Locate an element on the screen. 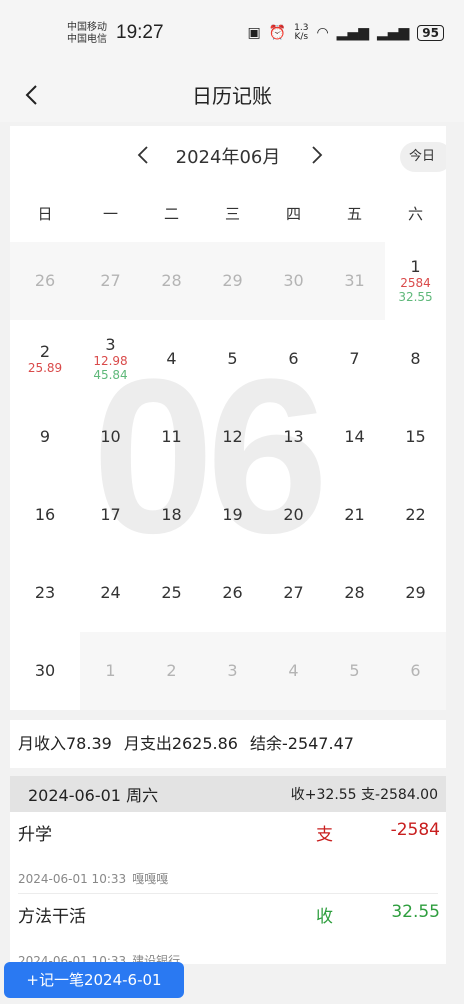  day-number: 31 is located at coordinates (354, 280).